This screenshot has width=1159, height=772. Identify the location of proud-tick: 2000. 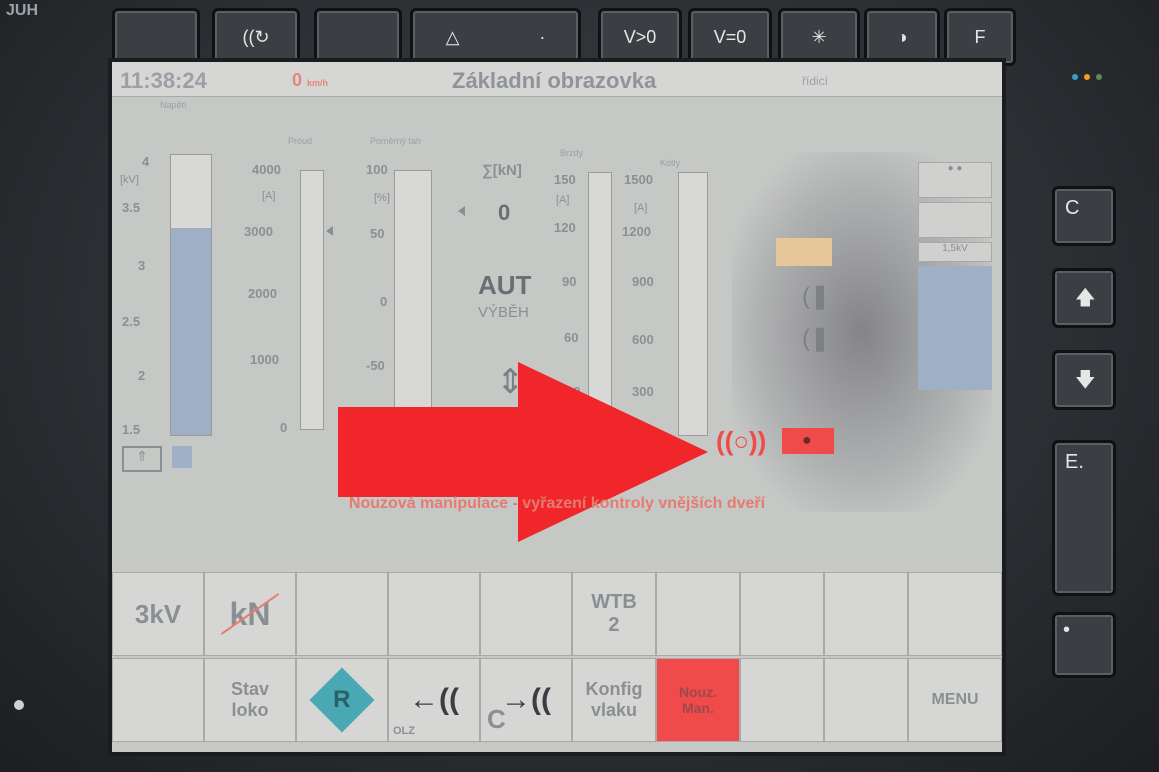
(262, 293).